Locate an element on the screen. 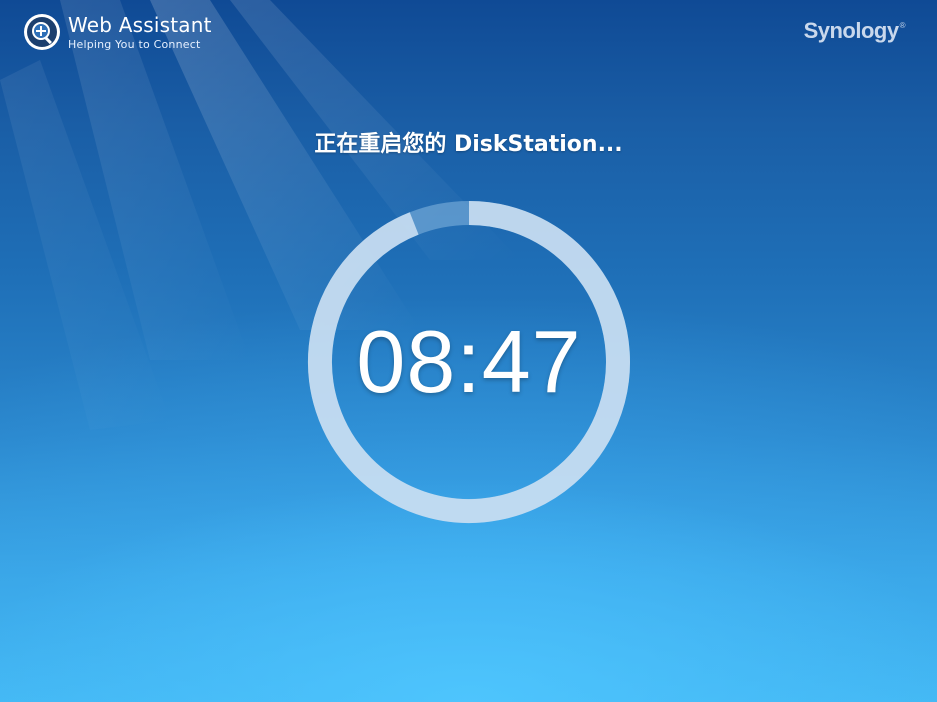 Image resolution: width=937 pixels, height=702 pixels. synology-logo-text: Synology is located at coordinates (851, 30).